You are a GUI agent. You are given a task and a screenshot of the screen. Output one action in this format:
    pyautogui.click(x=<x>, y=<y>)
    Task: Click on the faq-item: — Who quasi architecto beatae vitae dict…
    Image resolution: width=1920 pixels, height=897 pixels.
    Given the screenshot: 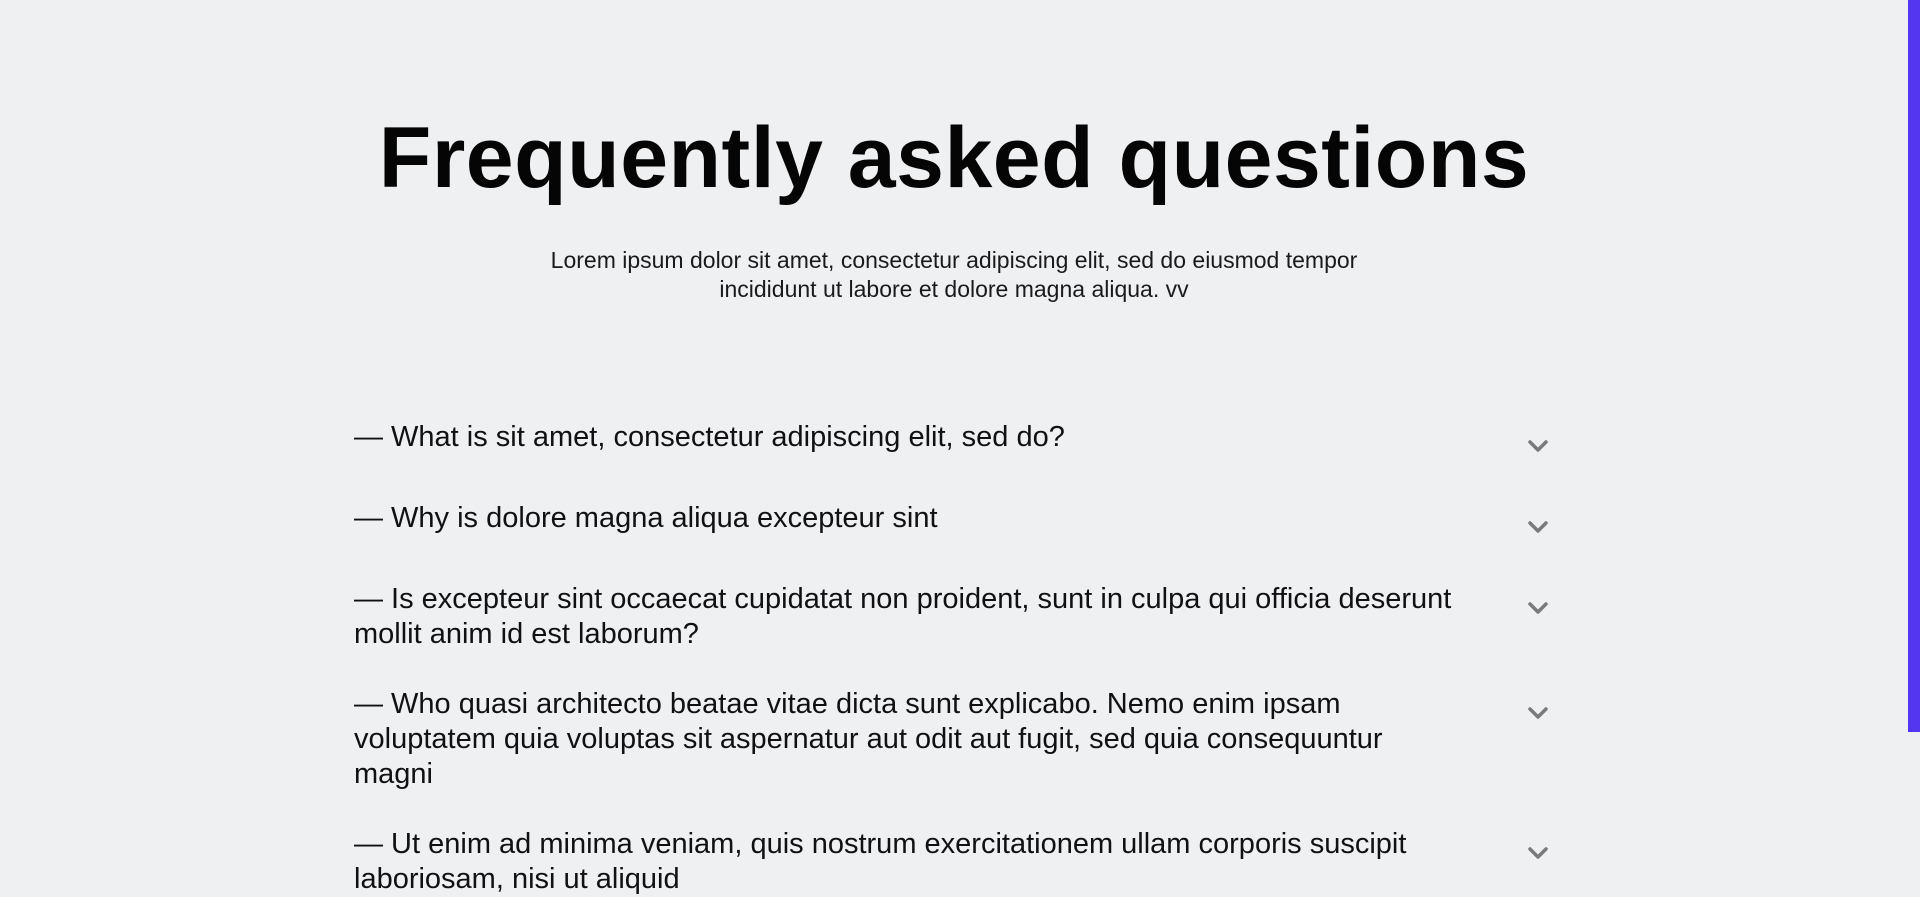 What is the action you would take?
    pyautogui.click(x=954, y=757)
    